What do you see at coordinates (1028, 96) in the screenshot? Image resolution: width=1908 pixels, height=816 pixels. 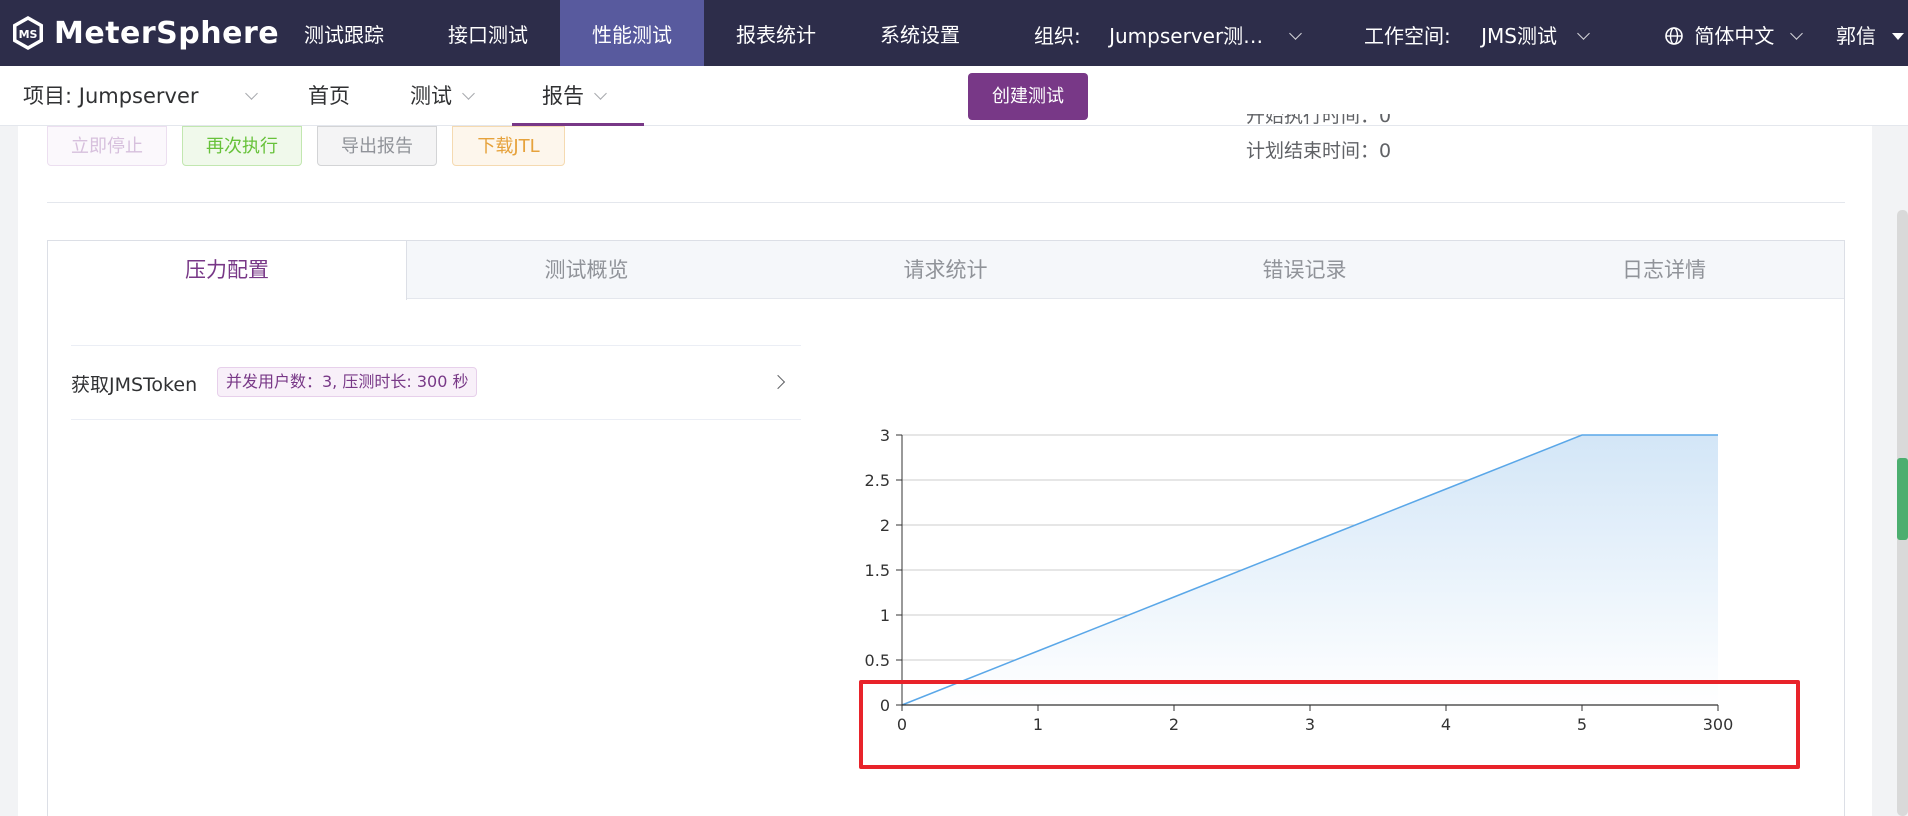 I see `create-test-button: 创建测试` at bounding box center [1028, 96].